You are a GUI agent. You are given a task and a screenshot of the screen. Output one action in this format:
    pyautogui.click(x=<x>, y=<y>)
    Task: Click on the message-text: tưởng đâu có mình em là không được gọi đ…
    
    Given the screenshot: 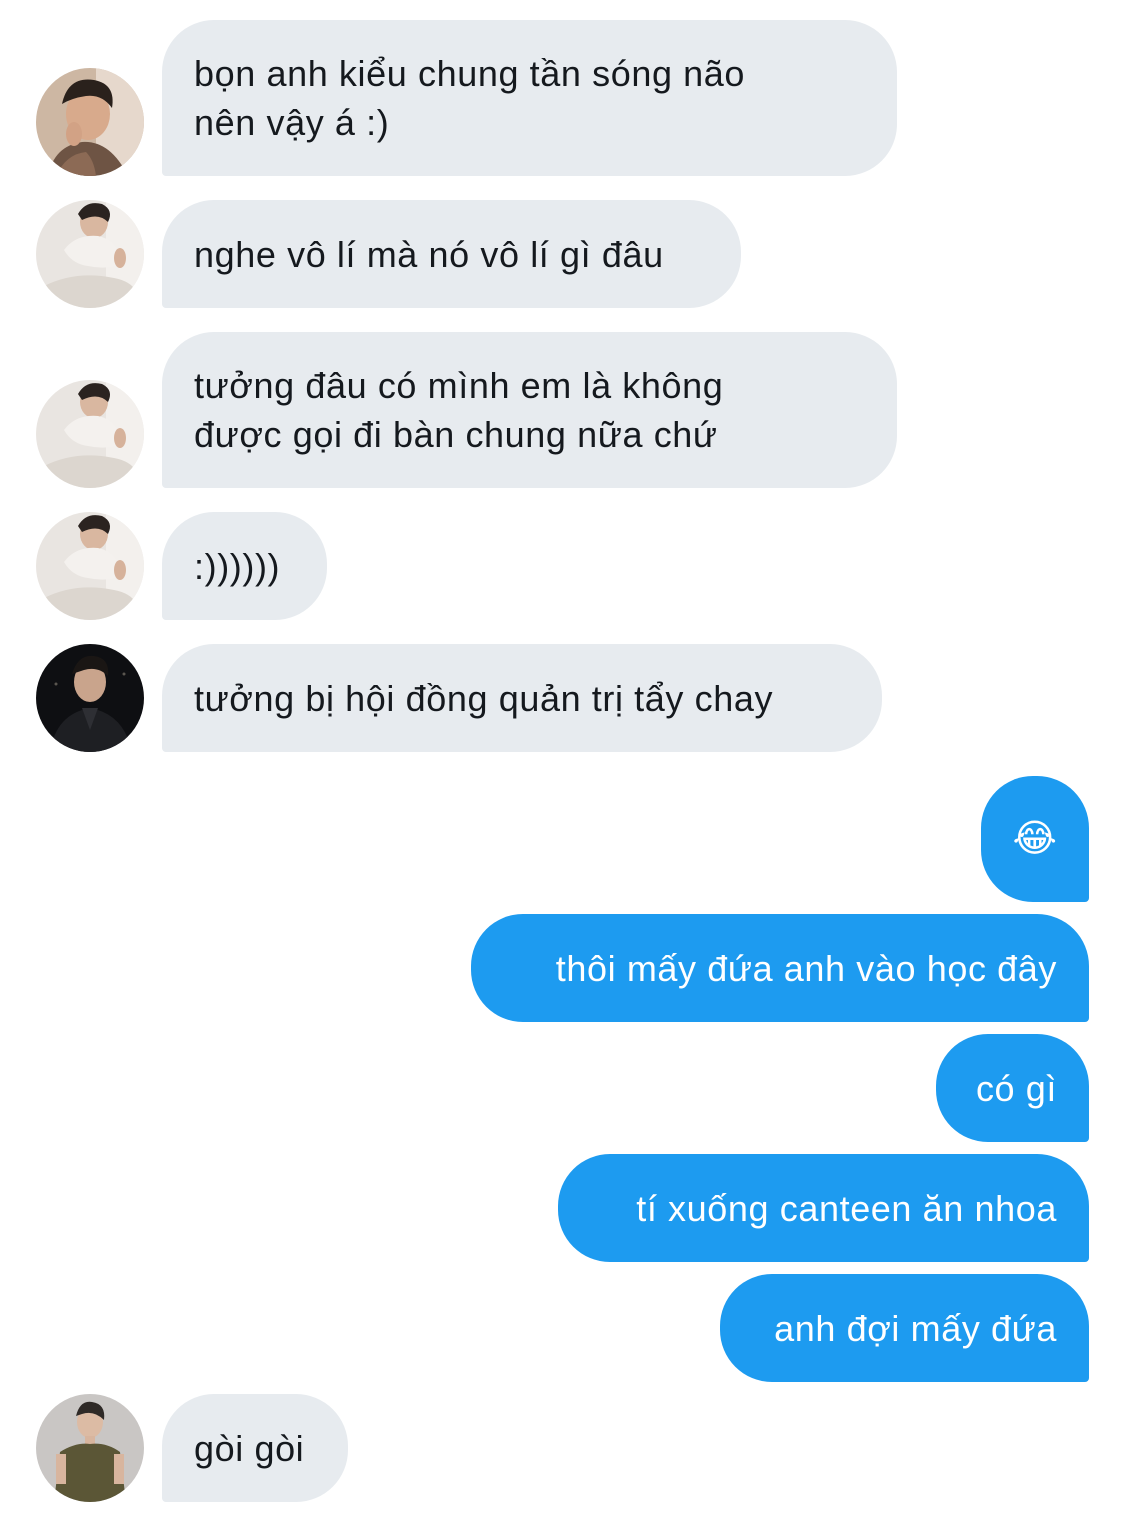 What is the action you would take?
    pyautogui.click(x=459, y=410)
    